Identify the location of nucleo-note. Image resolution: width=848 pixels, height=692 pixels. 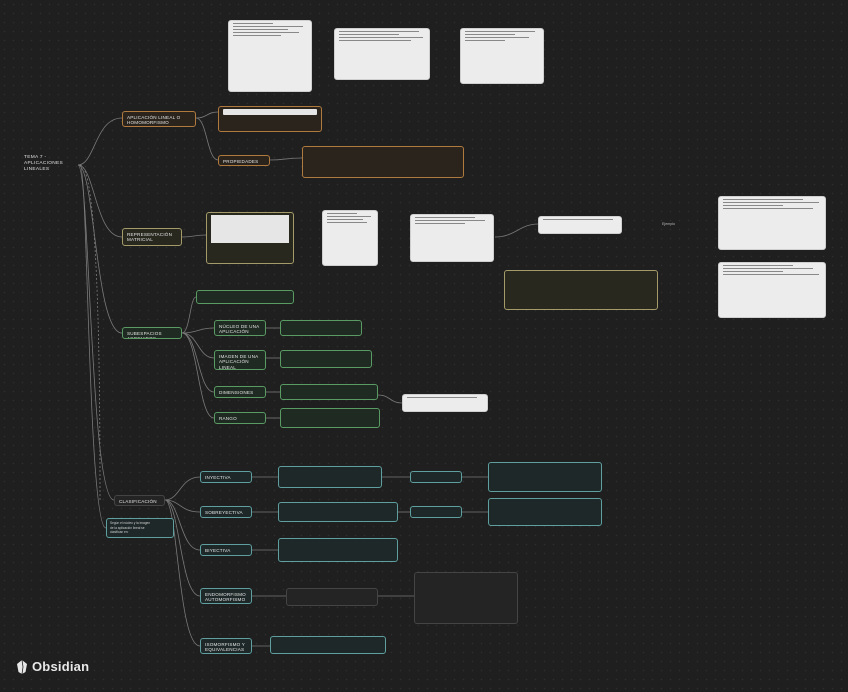
(321, 328).